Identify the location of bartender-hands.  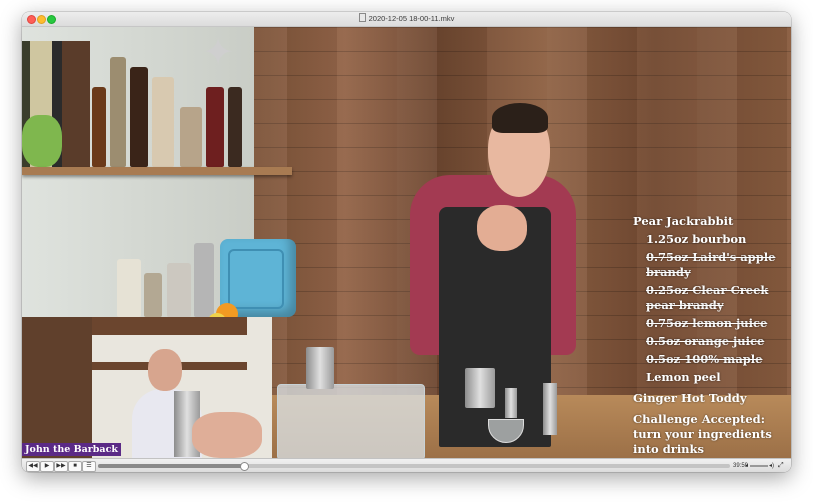
(502, 228).